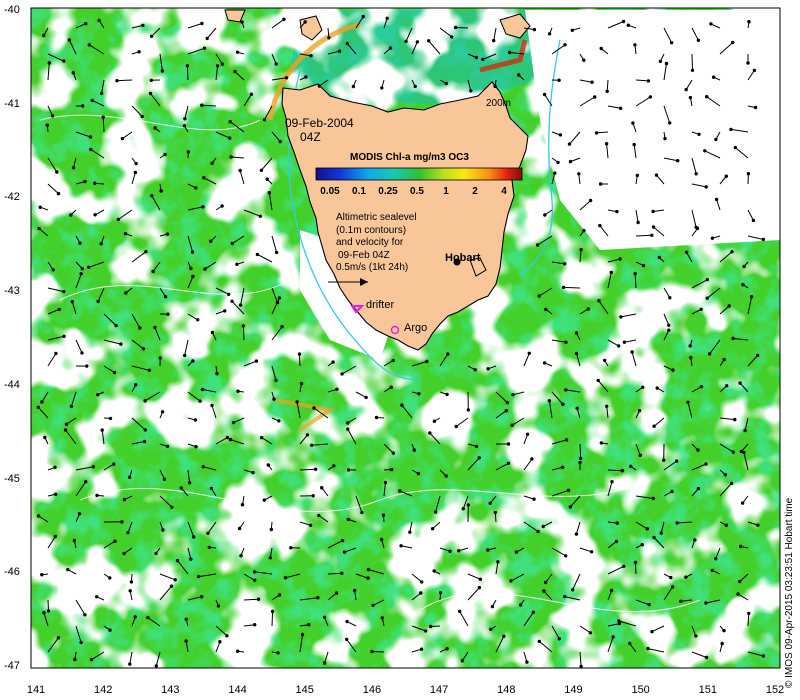 Image resolution: width=800 pixels, height=700 pixels. I want to click on x-tick-label: 144, so click(237, 690).